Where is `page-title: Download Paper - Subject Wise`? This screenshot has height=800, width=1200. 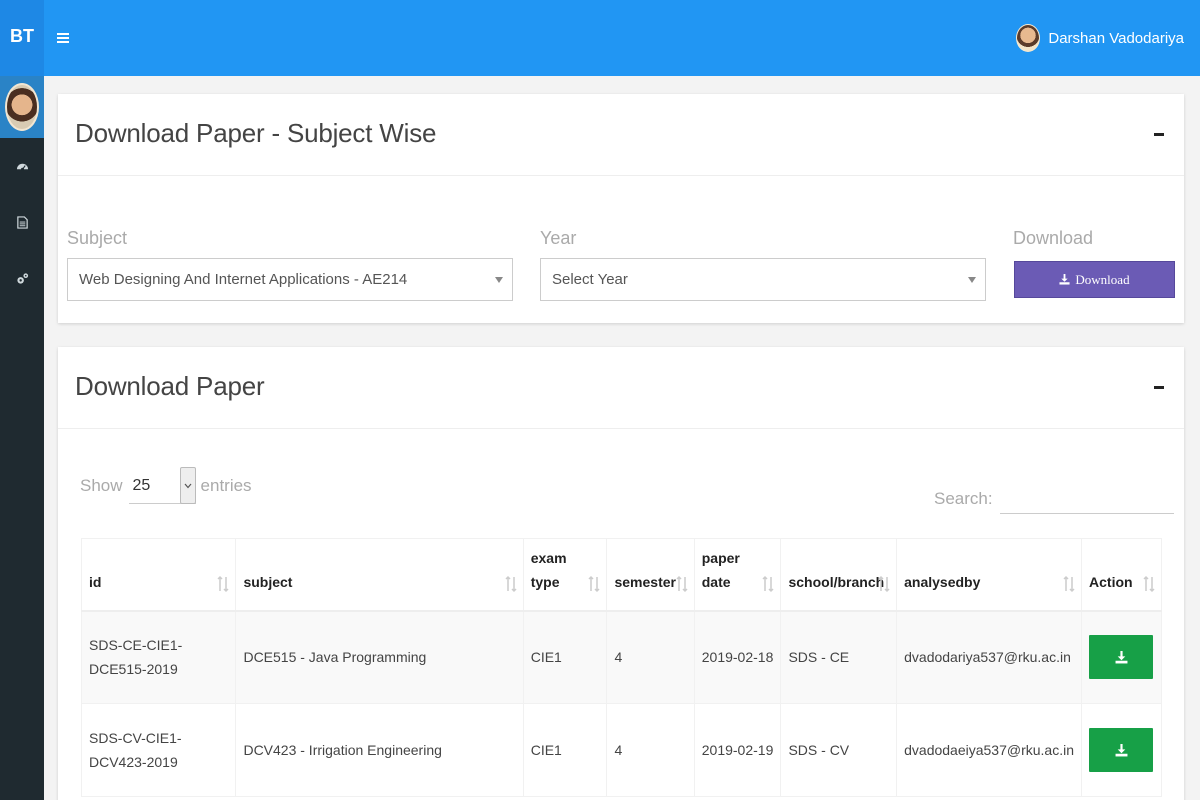
page-title: Download Paper - Subject Wise is located at coordinates (256, 133).